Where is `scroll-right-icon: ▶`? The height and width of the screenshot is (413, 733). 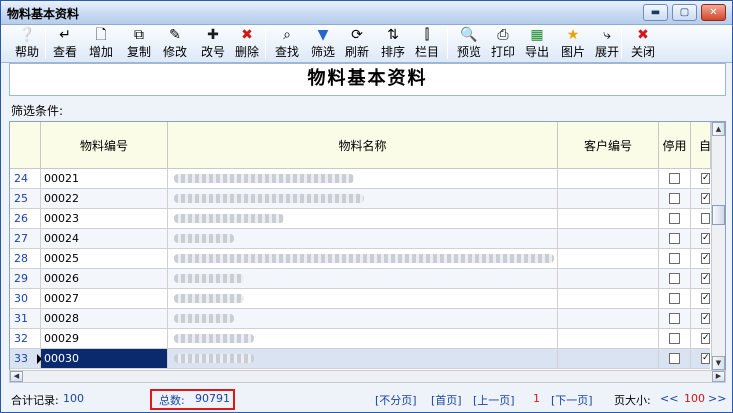 scroll-right-icon: ▶ is located at coordinates (718, 376).